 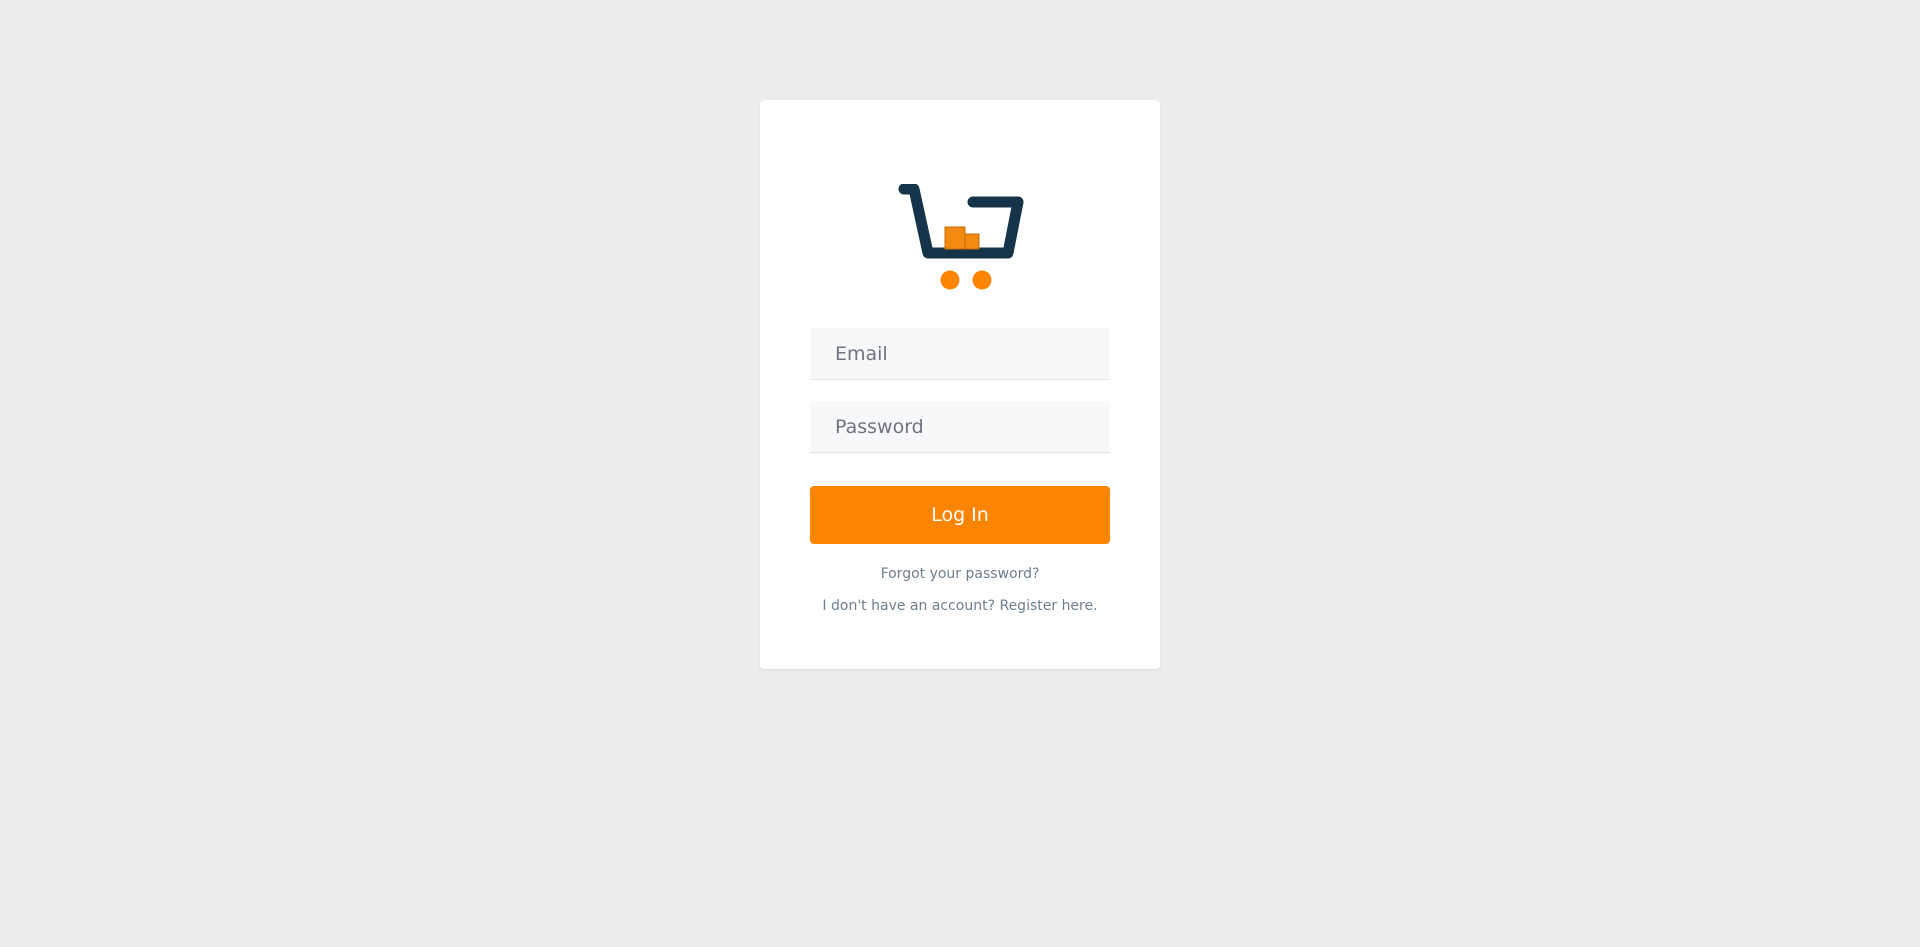 I want to click on password-field, so click(x=960, y=427).